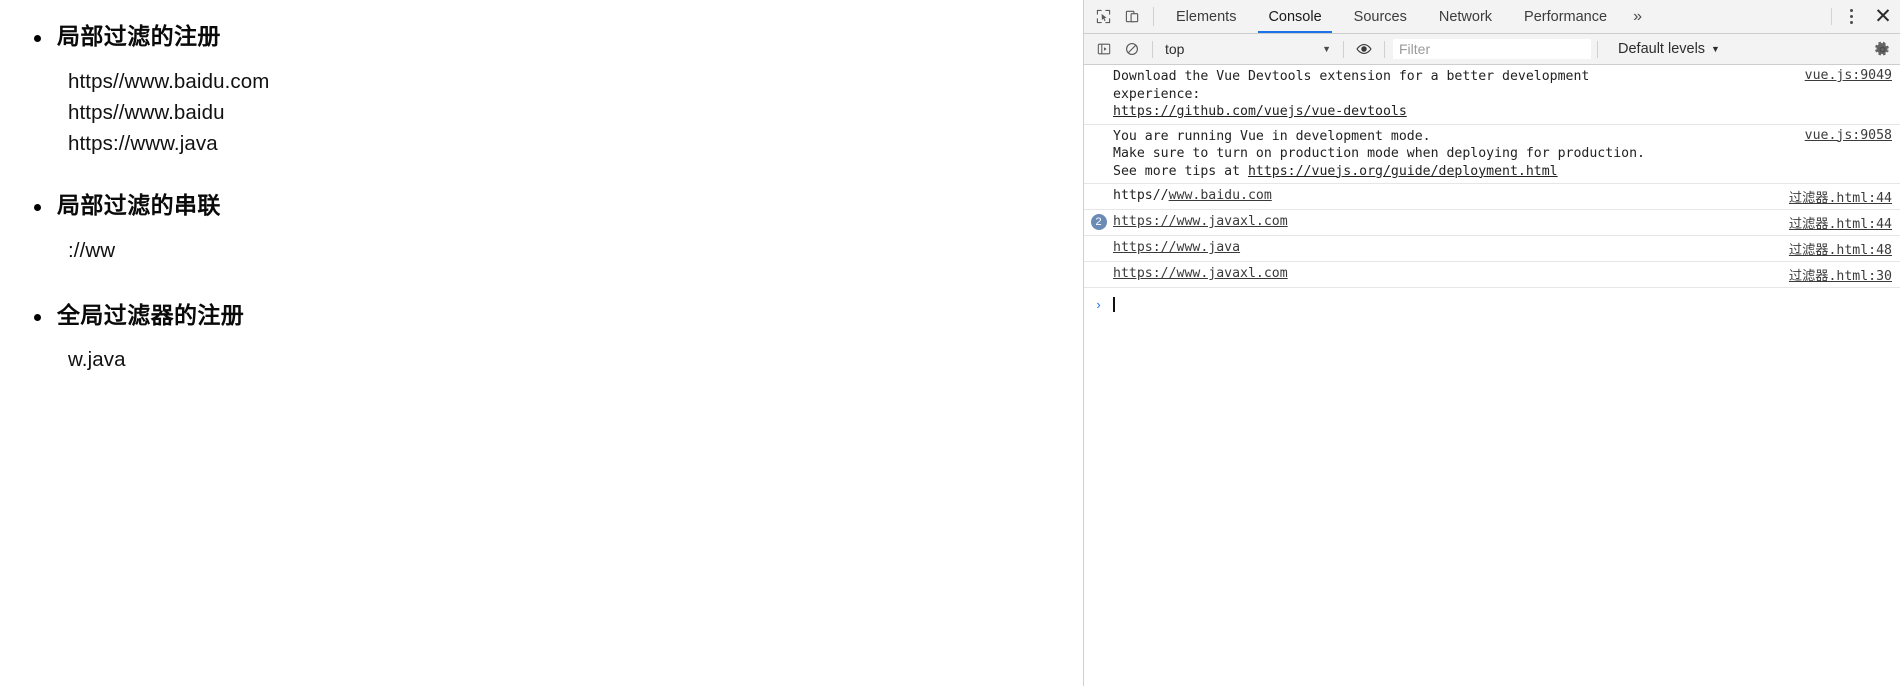  I want to click on console-filter-wrap, so click(1492, 49).